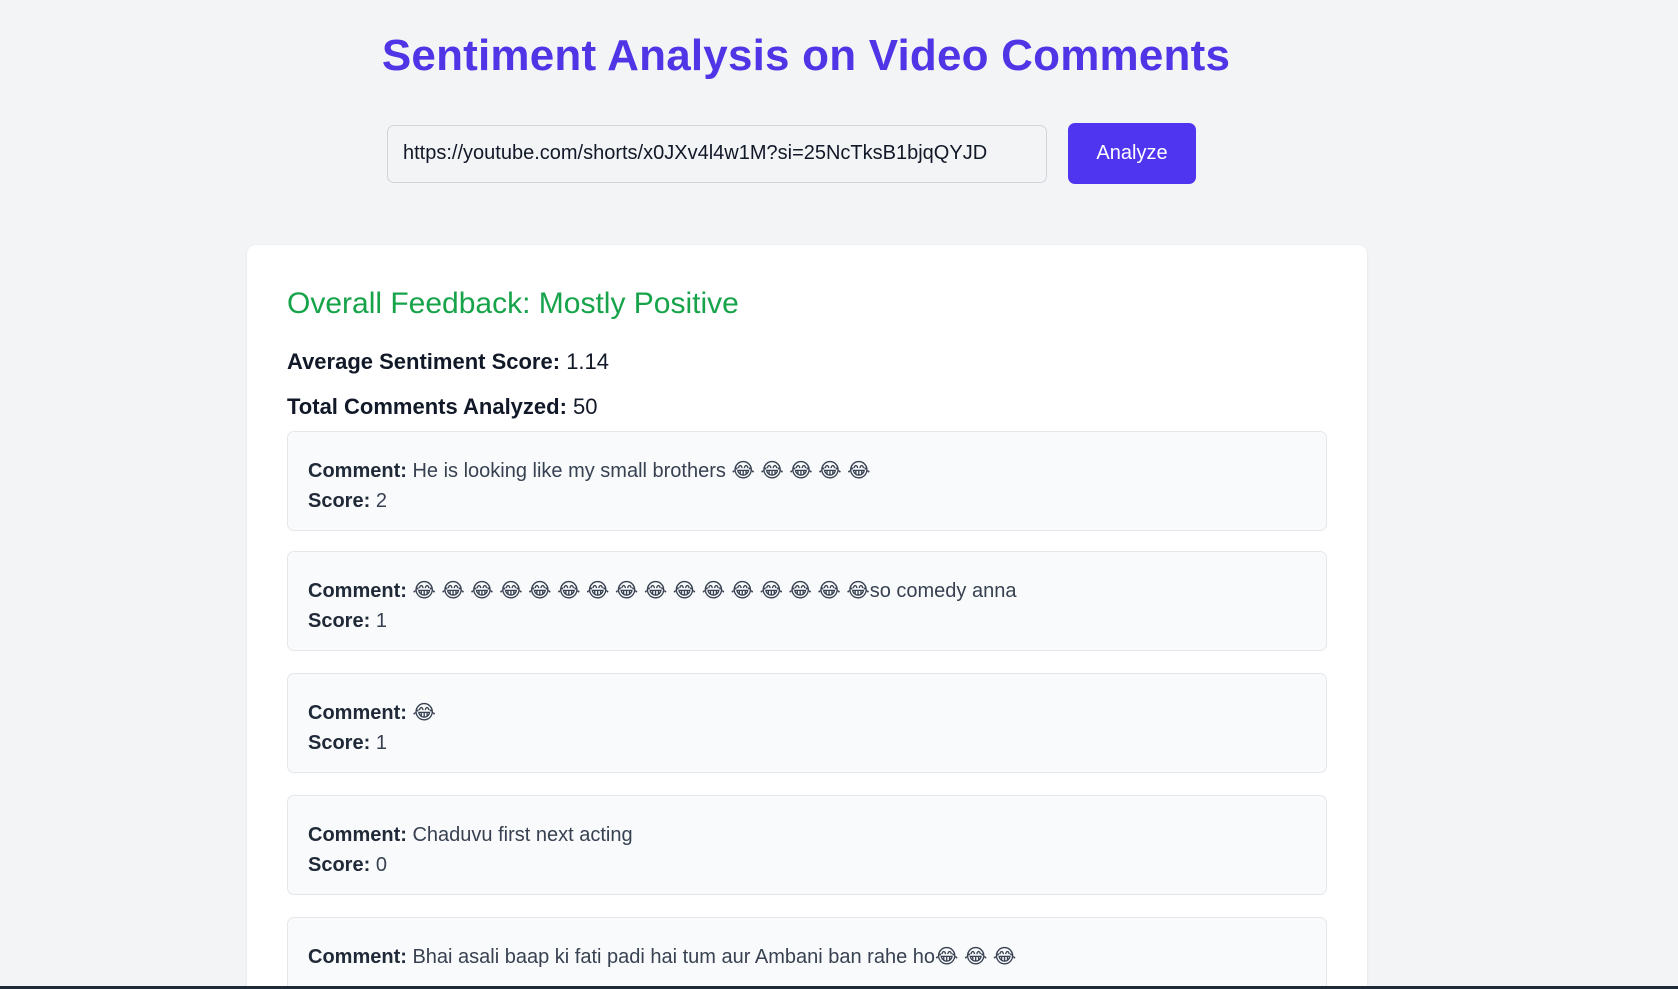 This screenshot has width=1678, height=989. Describe the element at coordinates (381, 501) in the screenshot. I see `score-value: 2` at that location.